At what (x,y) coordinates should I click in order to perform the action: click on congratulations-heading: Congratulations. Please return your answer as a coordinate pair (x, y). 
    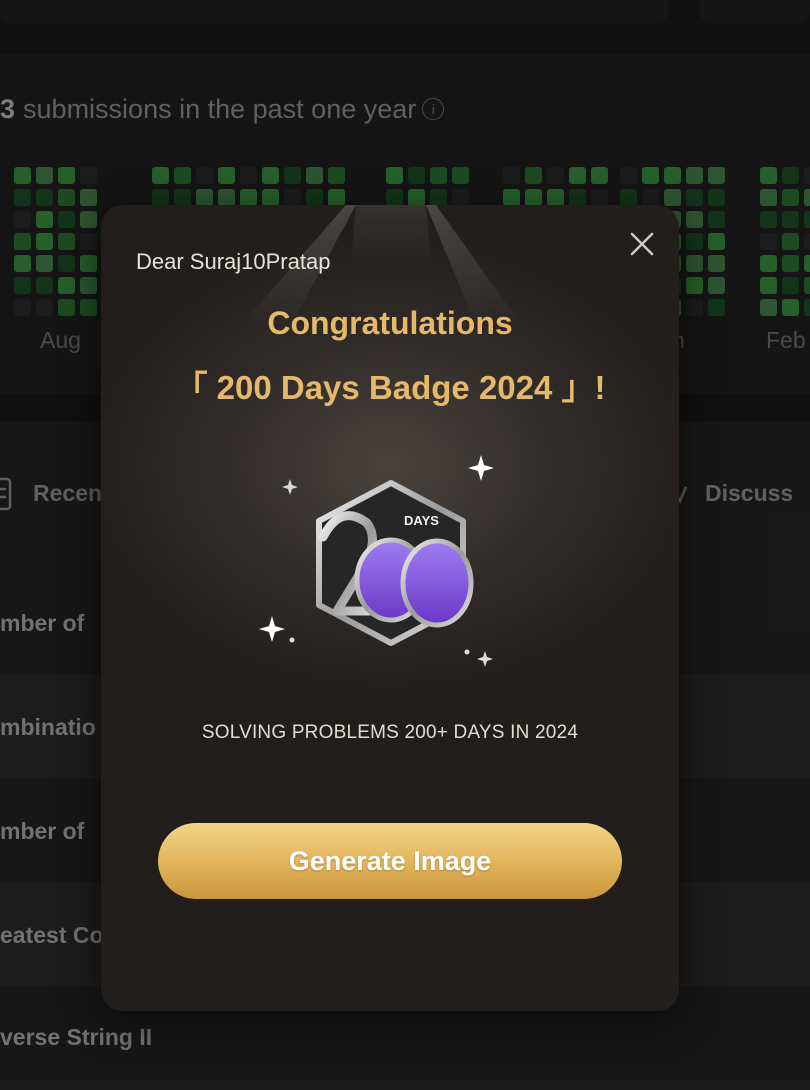
    Looking at the image, I should click on (390, 323).